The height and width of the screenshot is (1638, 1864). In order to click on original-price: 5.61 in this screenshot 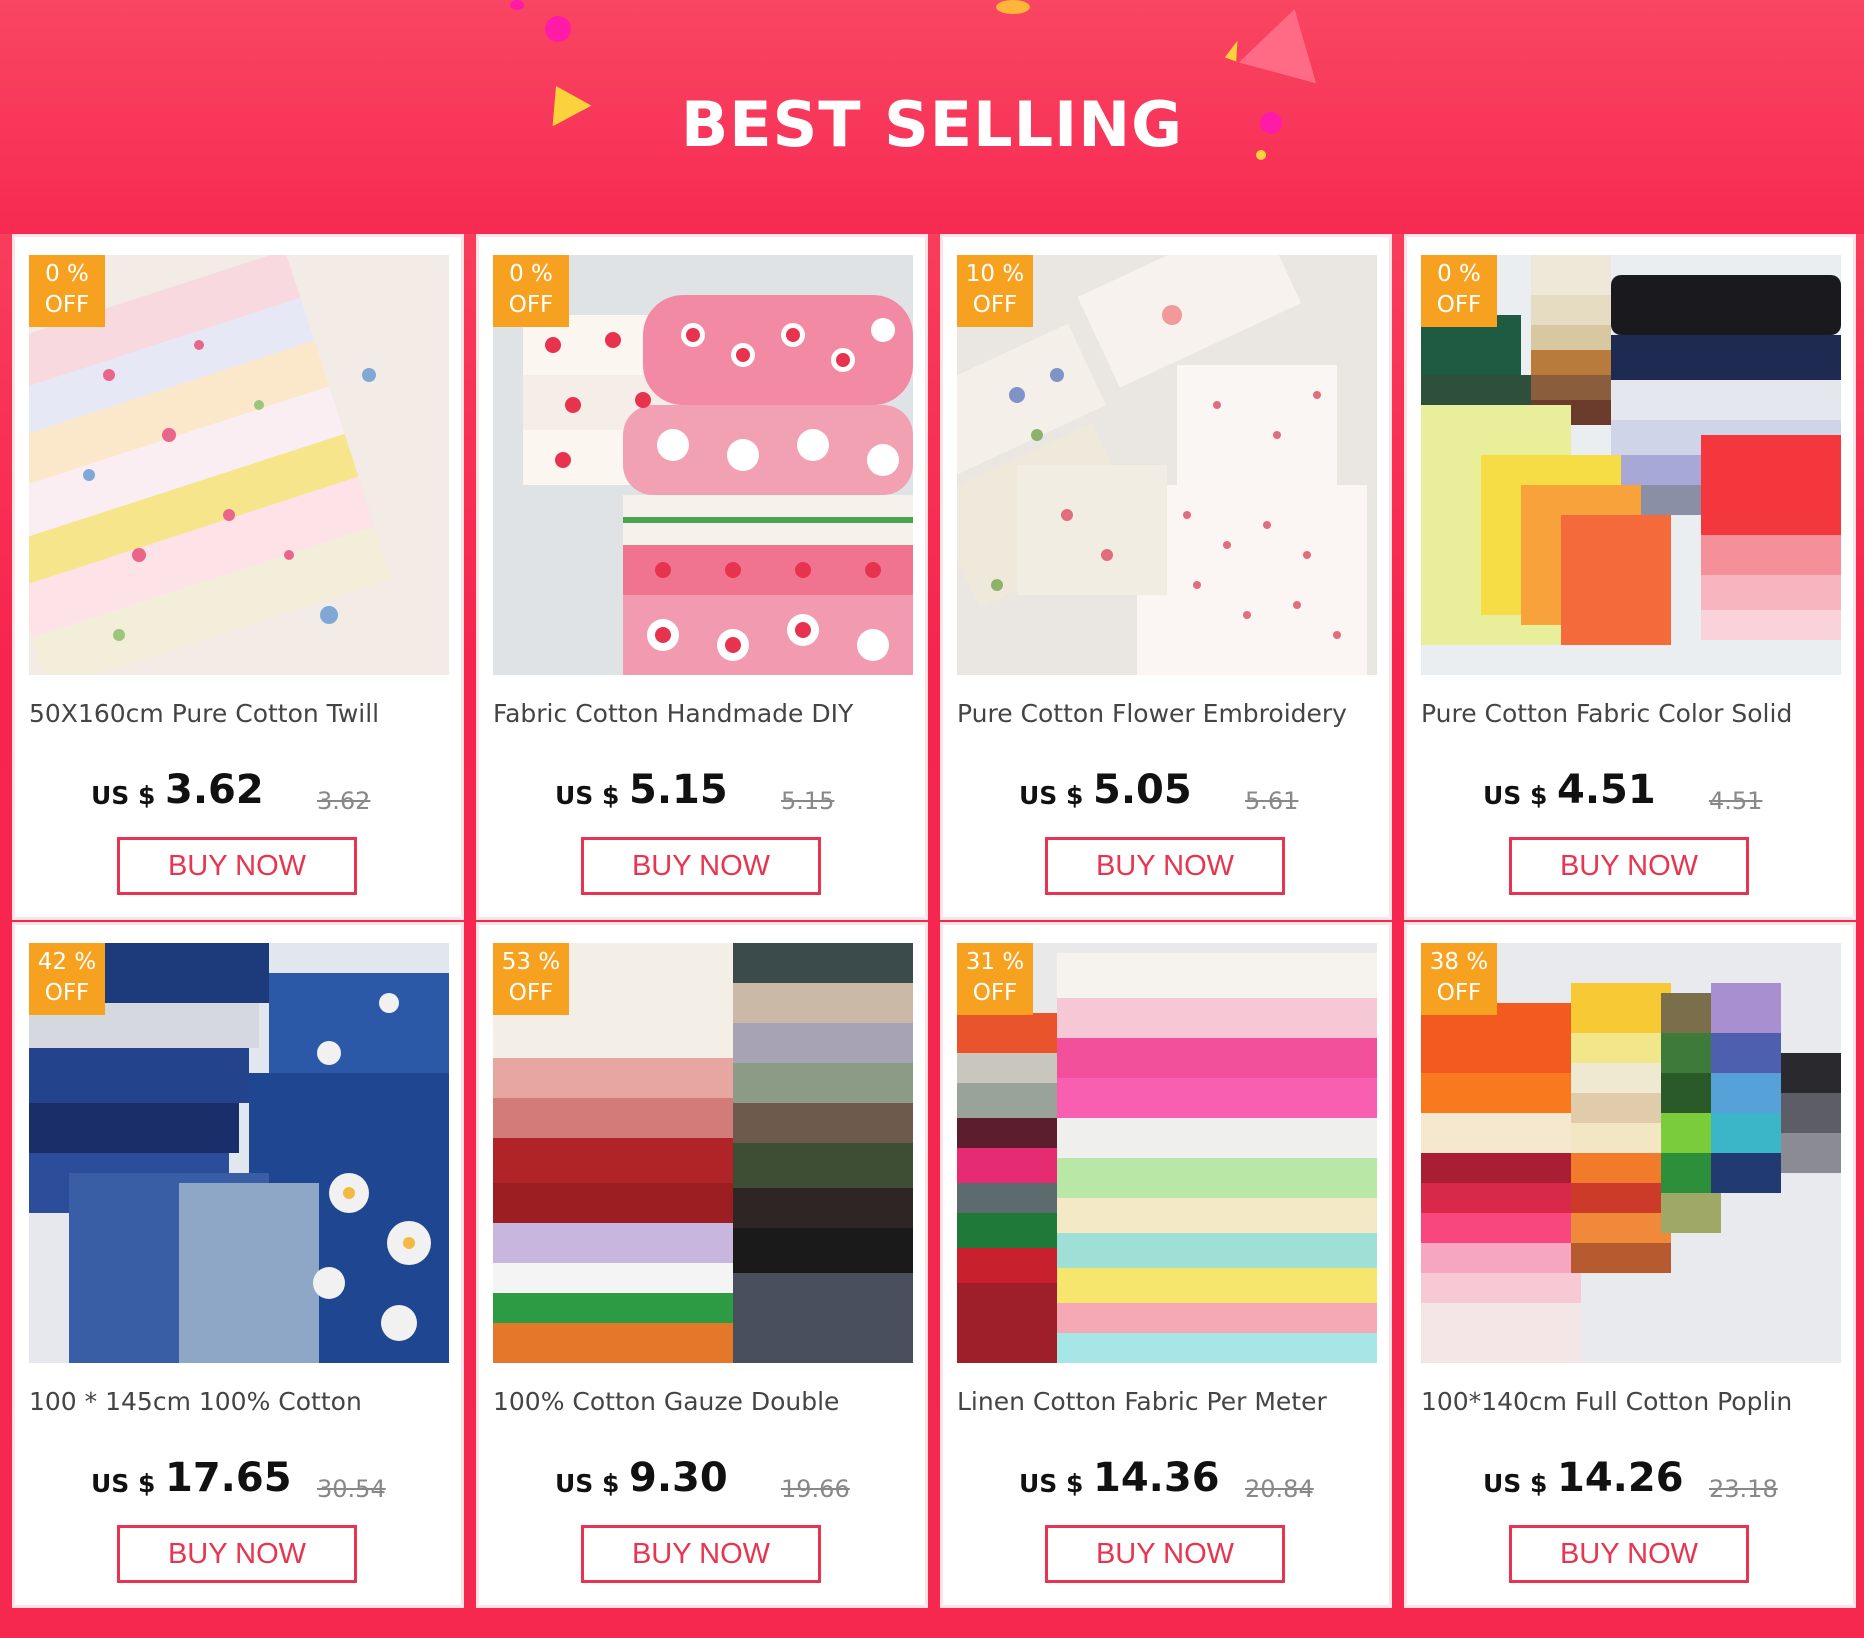, I will do `click(1272, 801)`.